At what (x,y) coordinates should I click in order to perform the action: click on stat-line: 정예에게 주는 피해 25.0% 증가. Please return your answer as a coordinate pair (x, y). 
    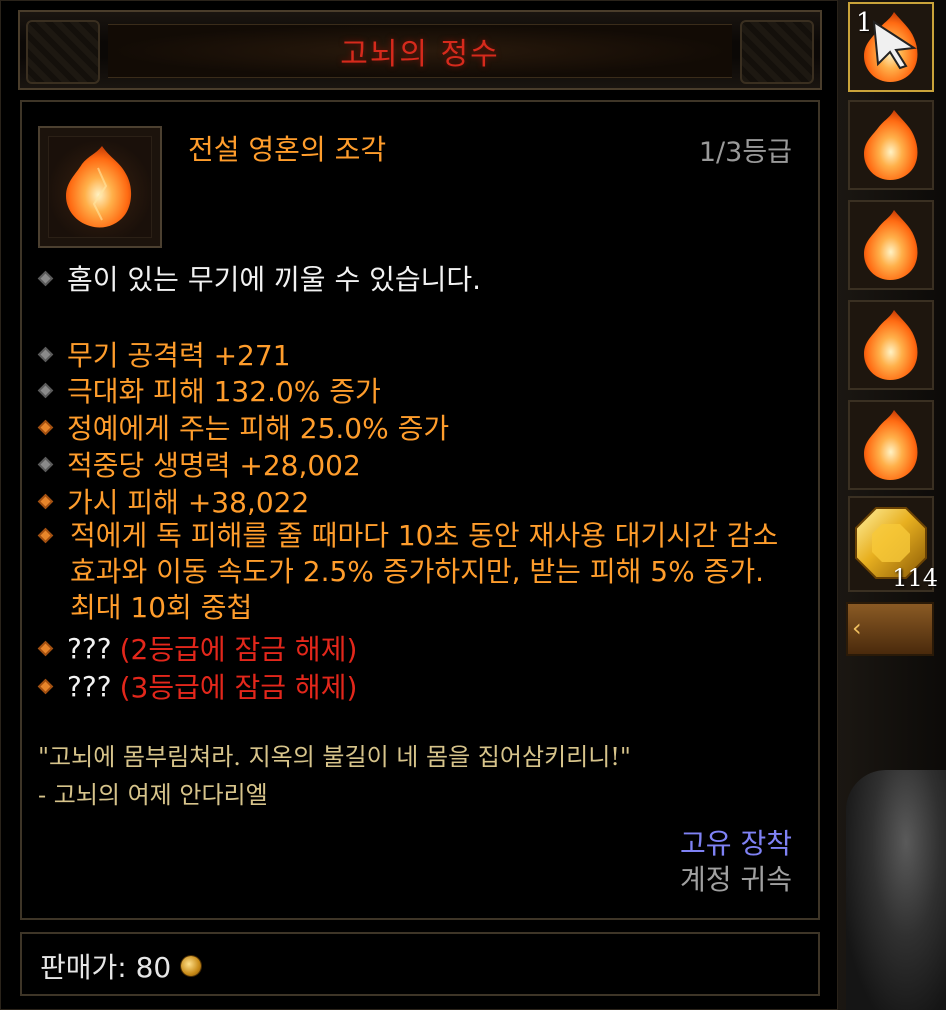
    Looking at the image, I should click on (243, 427).